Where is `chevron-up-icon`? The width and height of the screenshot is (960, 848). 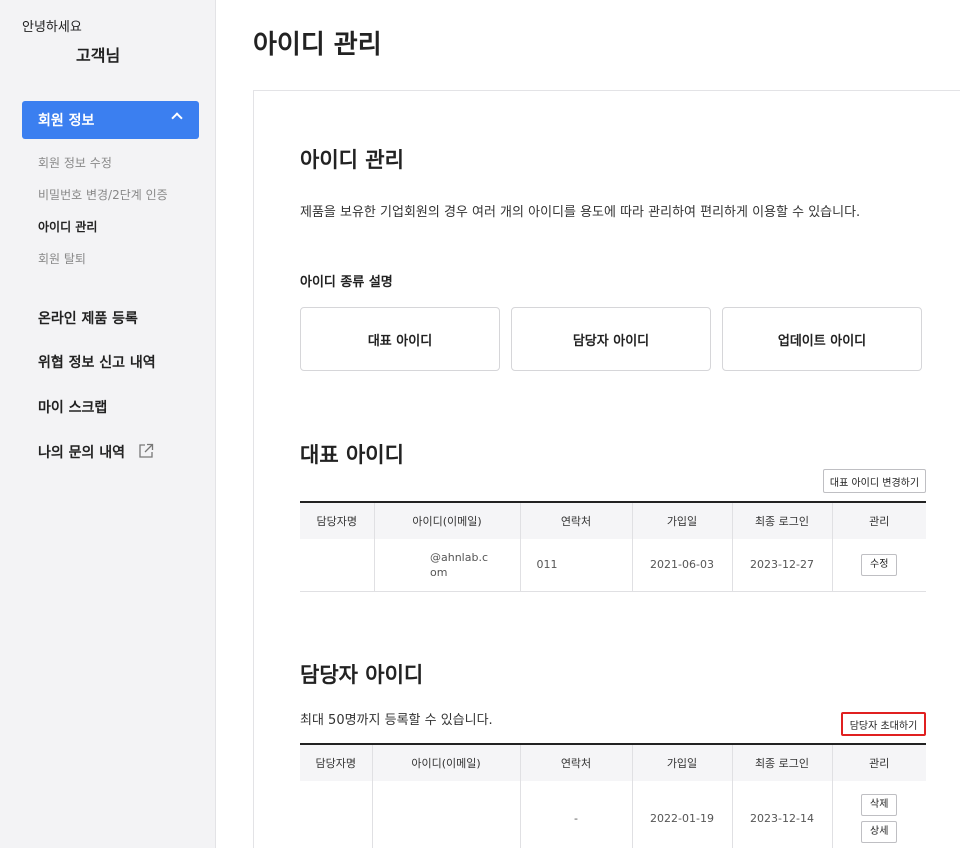
chevron-up-icon is located at coordinates (177, 118).